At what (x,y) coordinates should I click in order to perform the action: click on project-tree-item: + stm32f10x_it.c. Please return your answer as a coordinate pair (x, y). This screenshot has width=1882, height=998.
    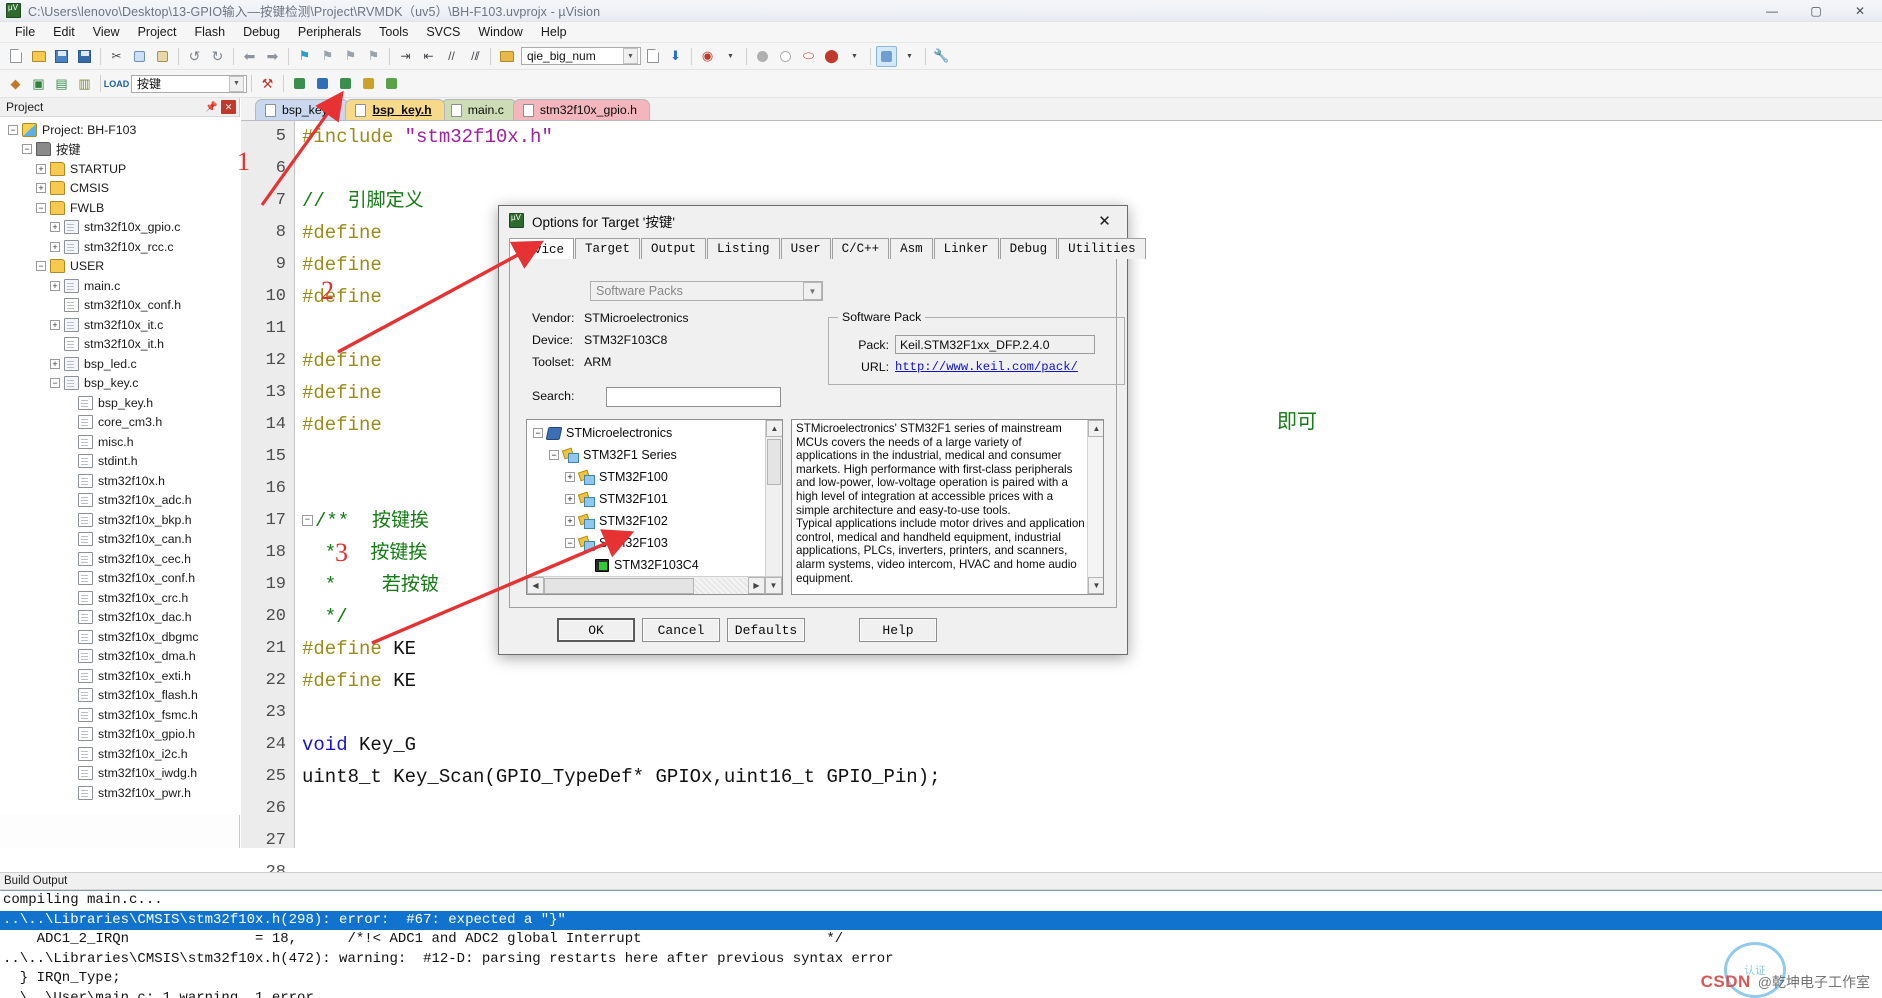
    Looking at the image, I should click on (120, 325).